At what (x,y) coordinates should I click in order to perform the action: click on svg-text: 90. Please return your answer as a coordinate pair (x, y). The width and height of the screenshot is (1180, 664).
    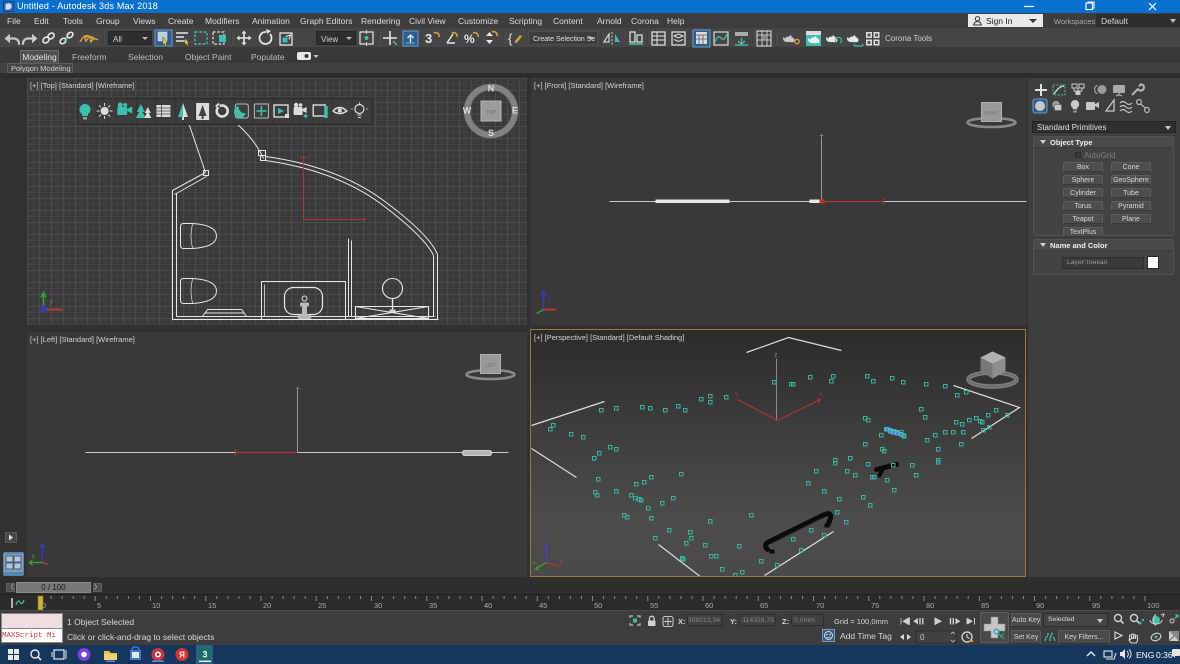
    Looking at the image, I should click on (1040, 605).